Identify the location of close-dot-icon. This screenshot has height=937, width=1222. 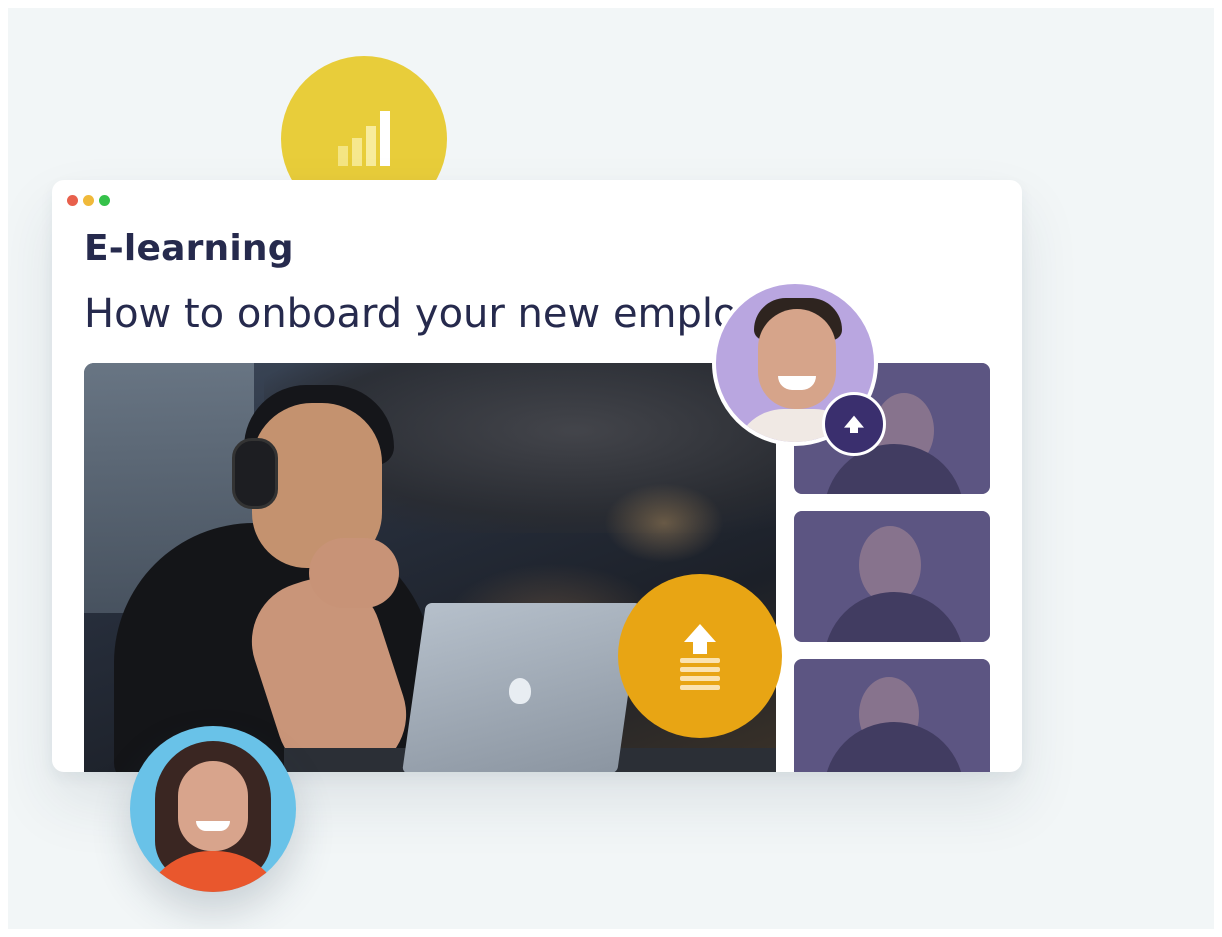
(72, 200).